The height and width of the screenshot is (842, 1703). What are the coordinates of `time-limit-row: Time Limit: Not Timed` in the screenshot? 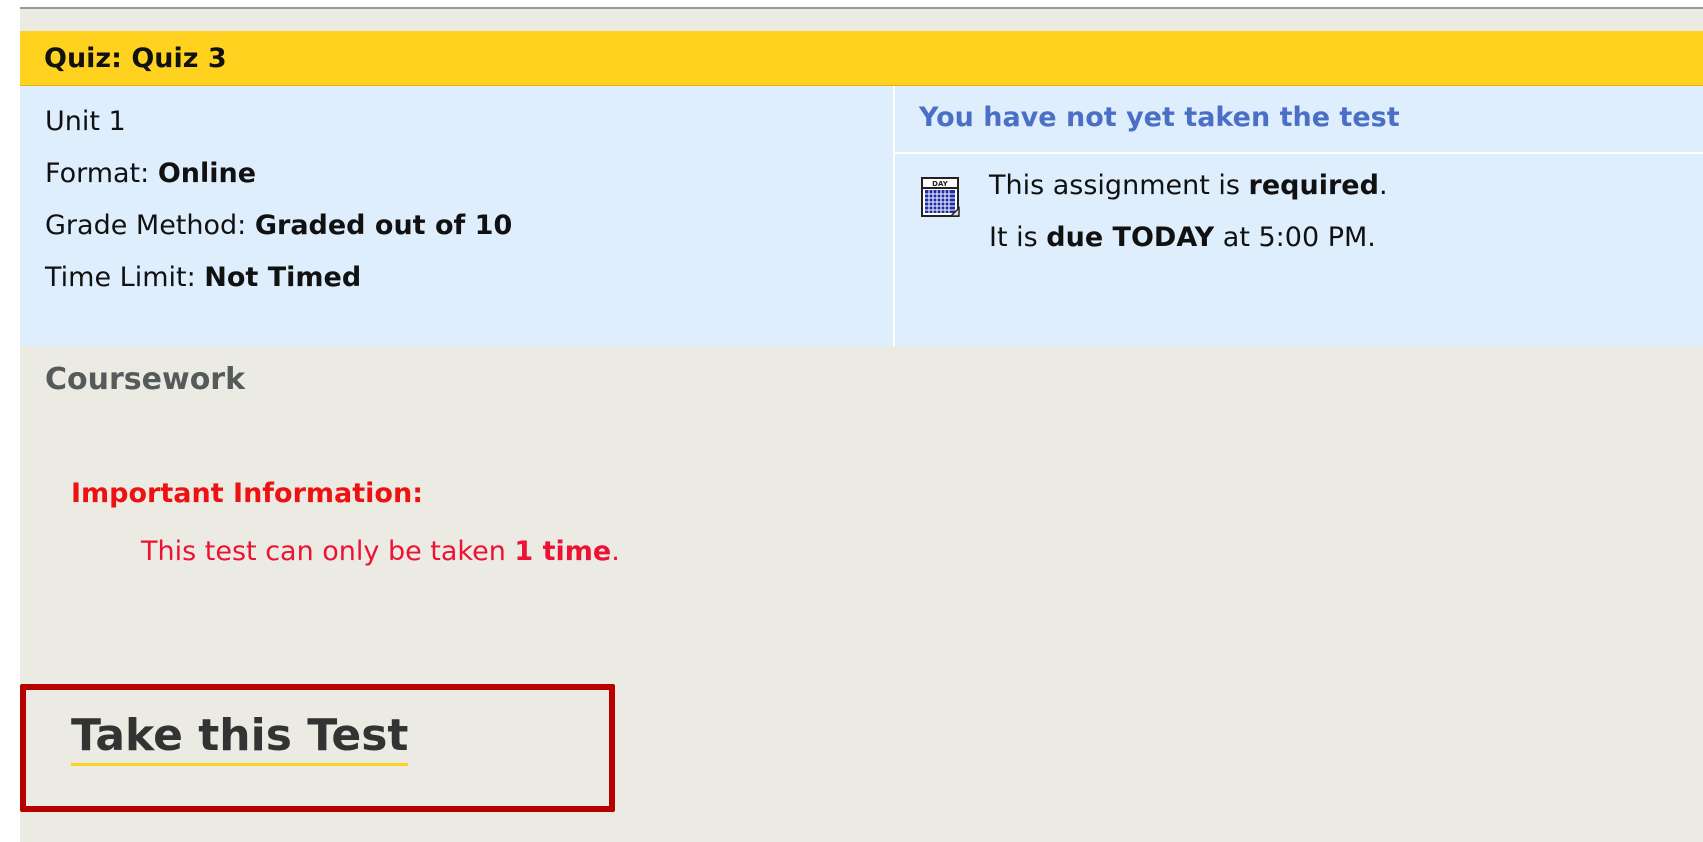 It's located at (203, 277).